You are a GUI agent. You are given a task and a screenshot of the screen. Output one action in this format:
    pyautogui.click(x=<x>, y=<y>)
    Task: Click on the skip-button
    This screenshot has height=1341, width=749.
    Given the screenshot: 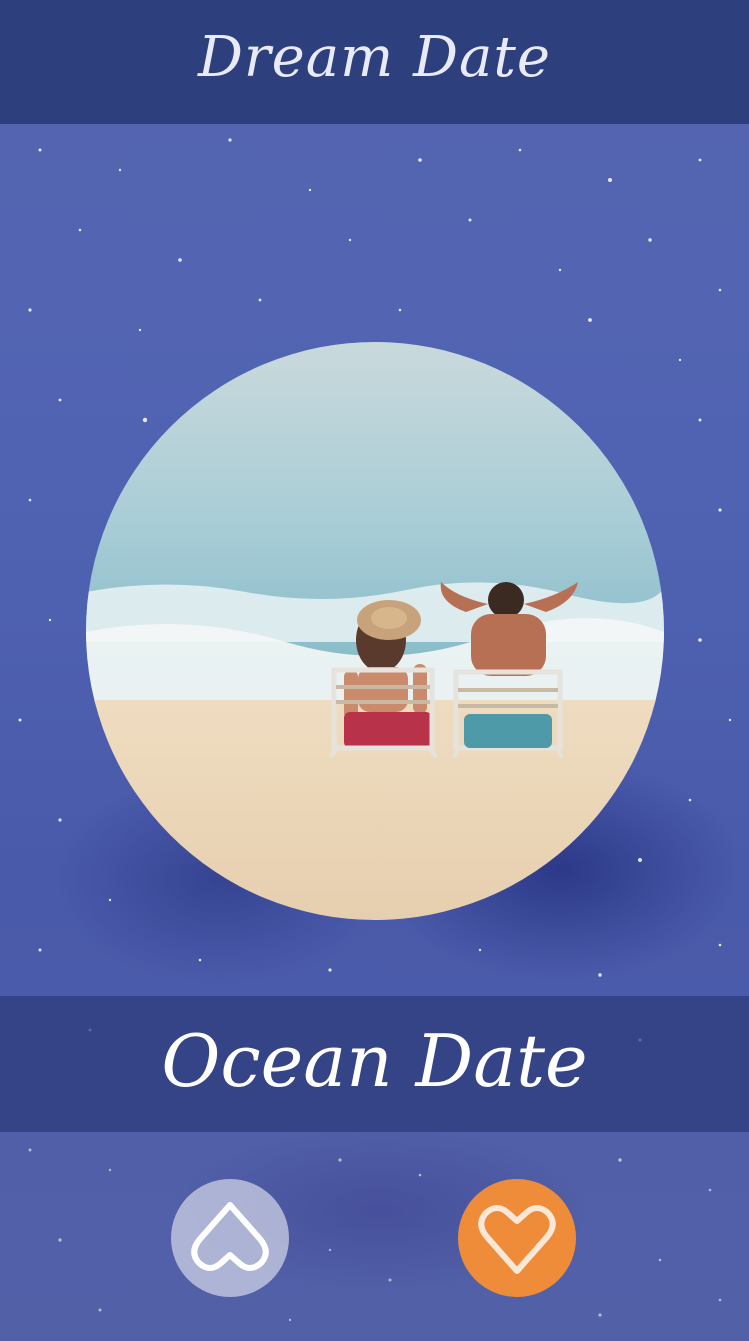 What is the action you would take?
    pyautogui.click(x=230, y=1238)
    